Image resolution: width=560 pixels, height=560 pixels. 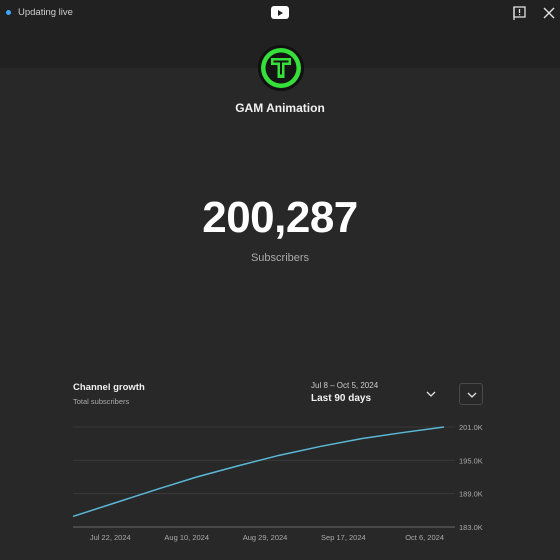 What do you see at coordinates (186, 537) in the screenshot?
I see `x-tick-label: Aug 10, 2024` at bounding box center [186, 537].